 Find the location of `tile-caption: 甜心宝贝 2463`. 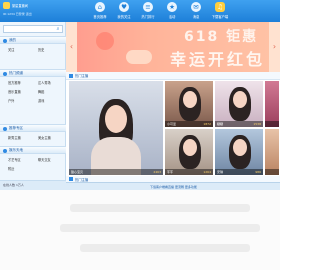

tile-caption: 甜心宝贝 2463 is located at coordinates (116, 172).